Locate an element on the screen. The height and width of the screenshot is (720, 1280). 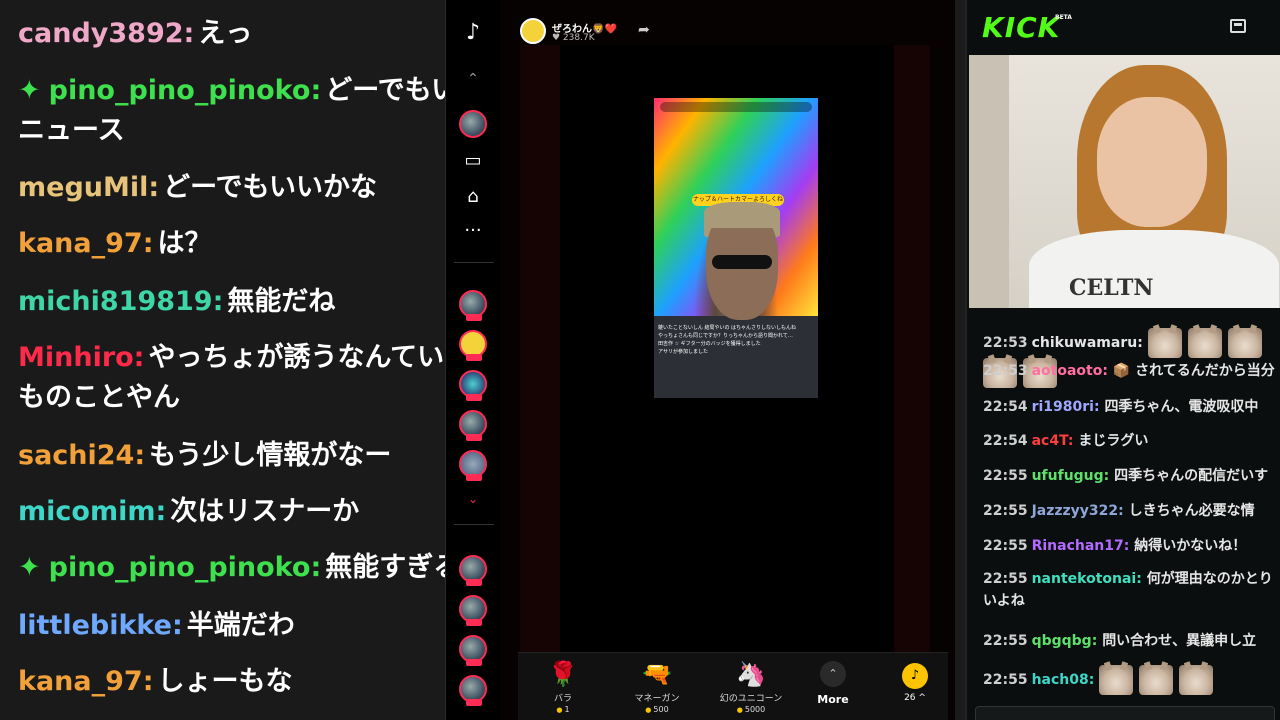
chat-username: michi819819: is located at coordinates (120, 301).